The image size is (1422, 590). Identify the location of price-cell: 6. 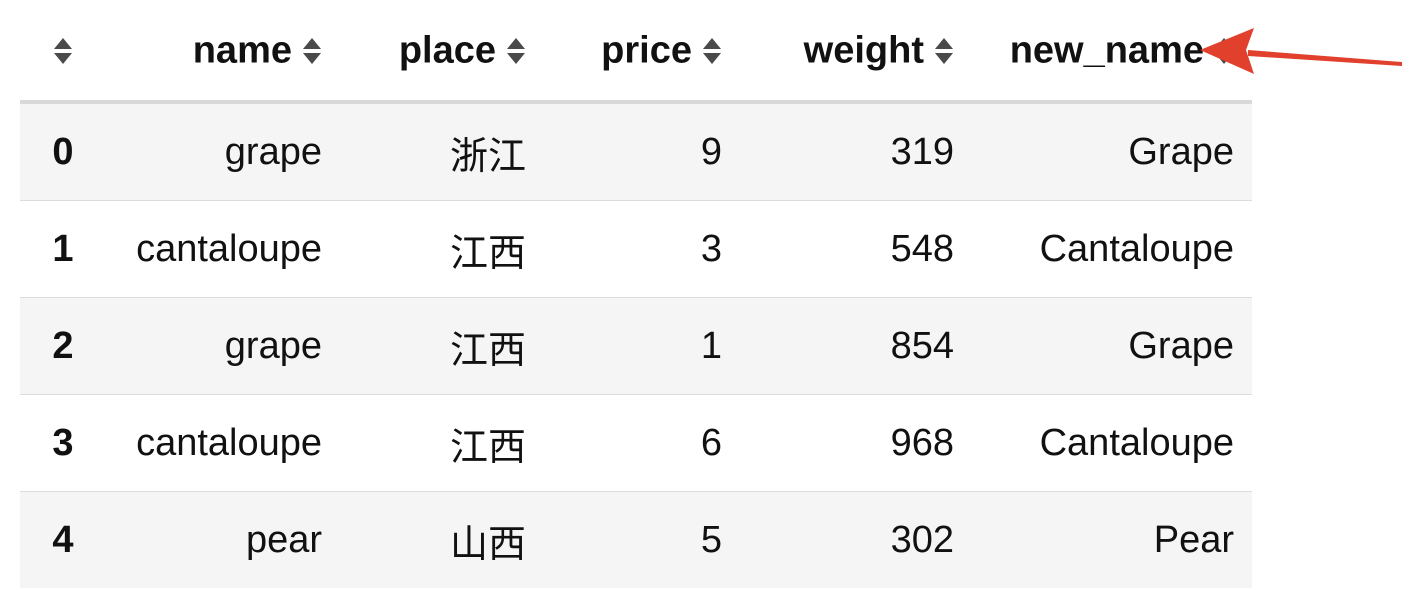
(642, 443).